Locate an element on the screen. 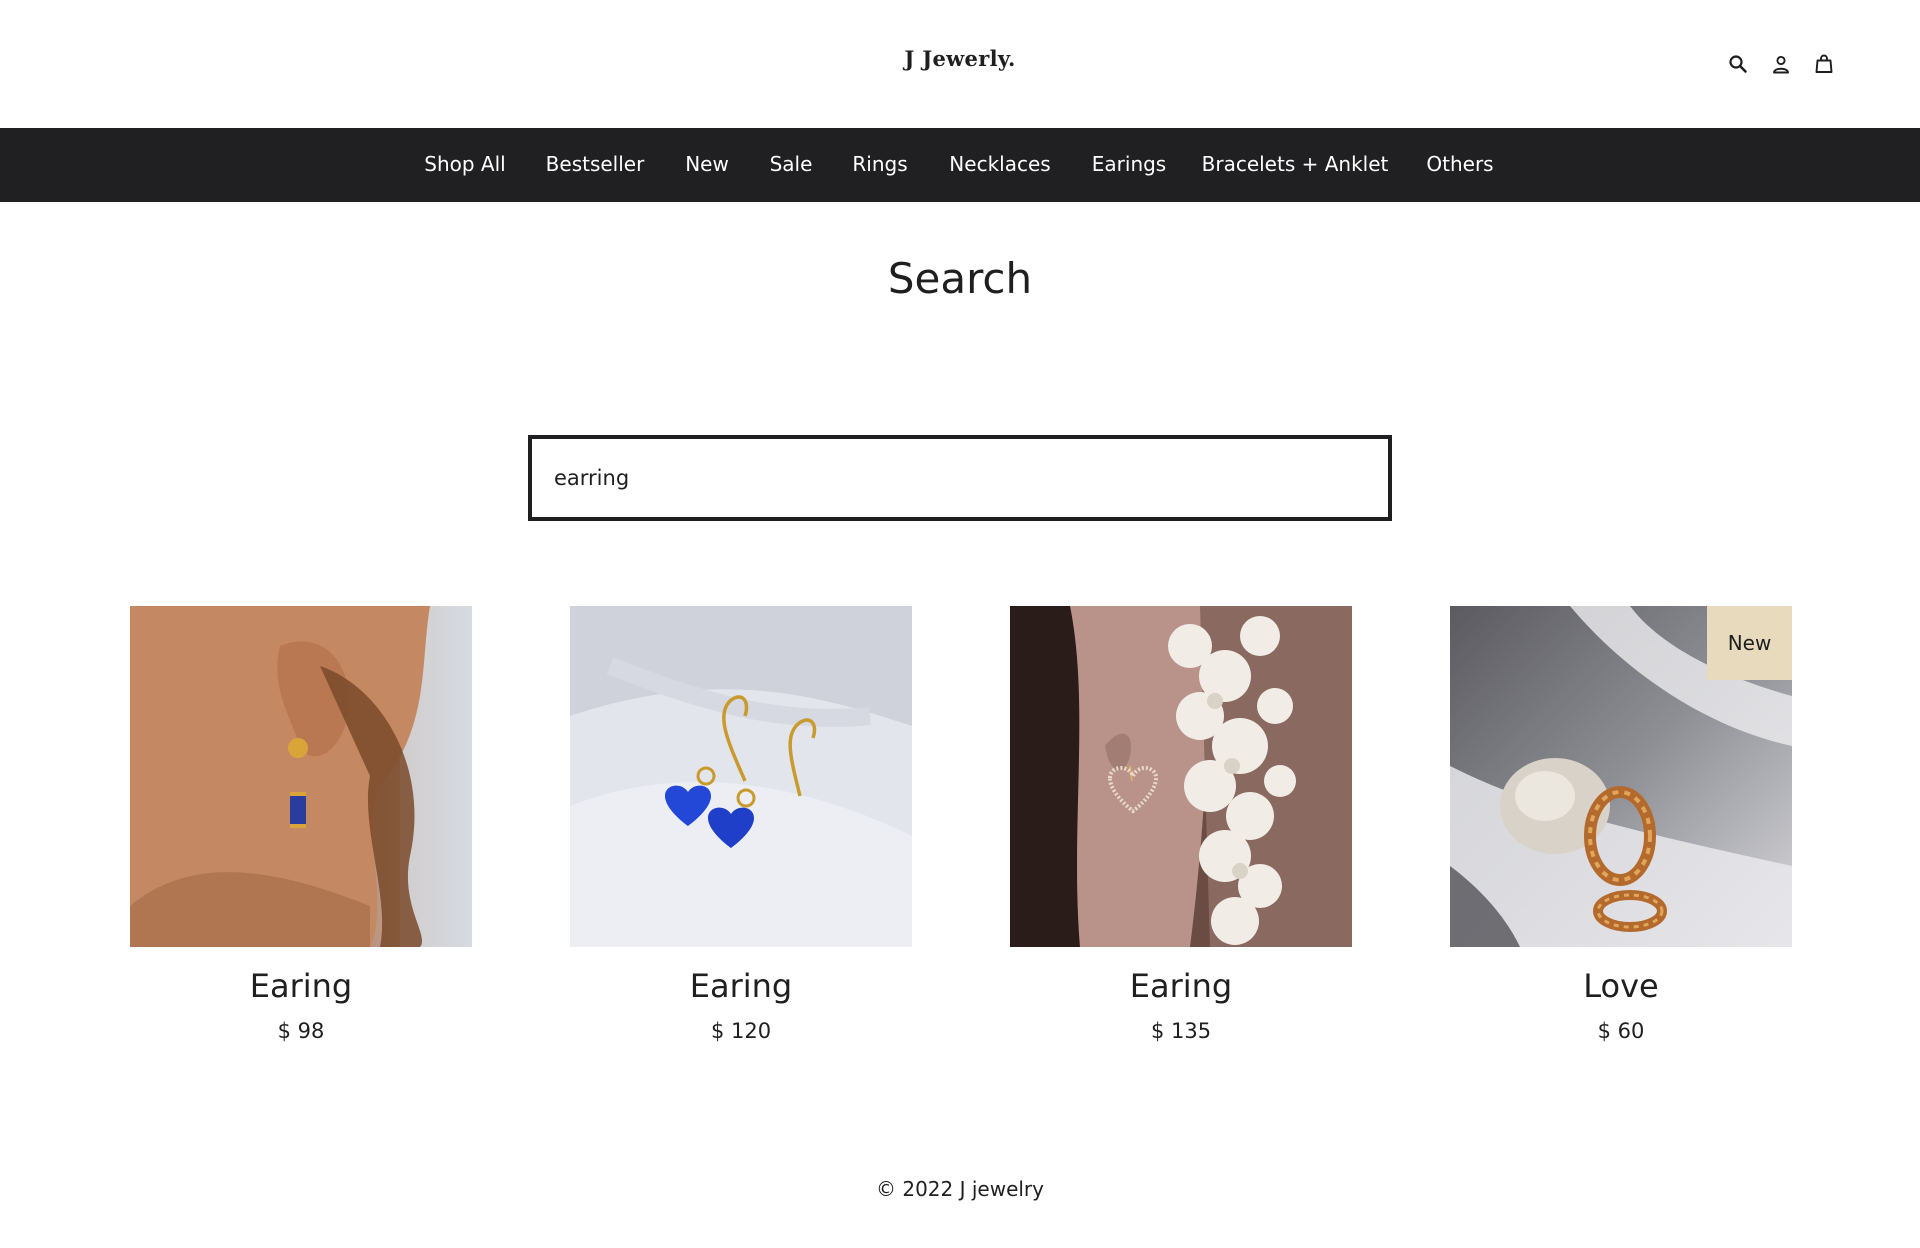  site-header: J Jewerly. is located at coordinates (960, 64).